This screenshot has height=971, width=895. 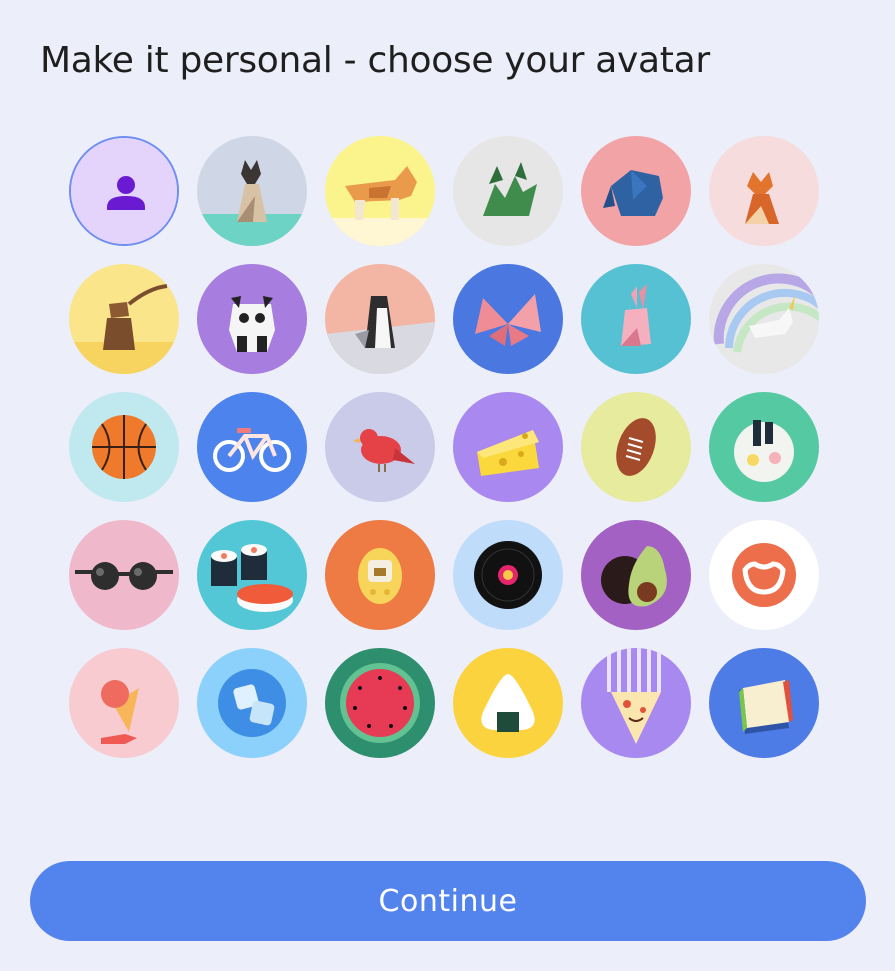 I want to click on bird-icon, so click(x=380, y=447).